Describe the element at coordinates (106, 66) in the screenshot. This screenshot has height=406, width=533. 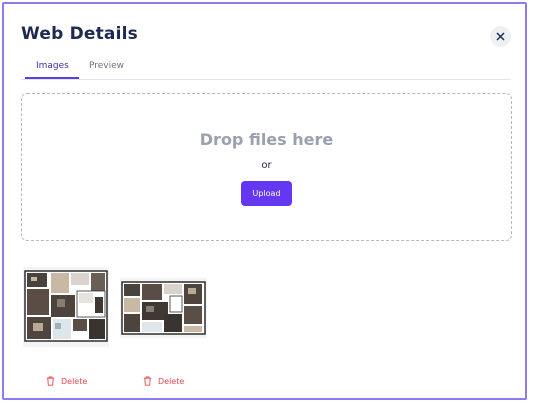
I see `tab-preview: Preview` at that location.